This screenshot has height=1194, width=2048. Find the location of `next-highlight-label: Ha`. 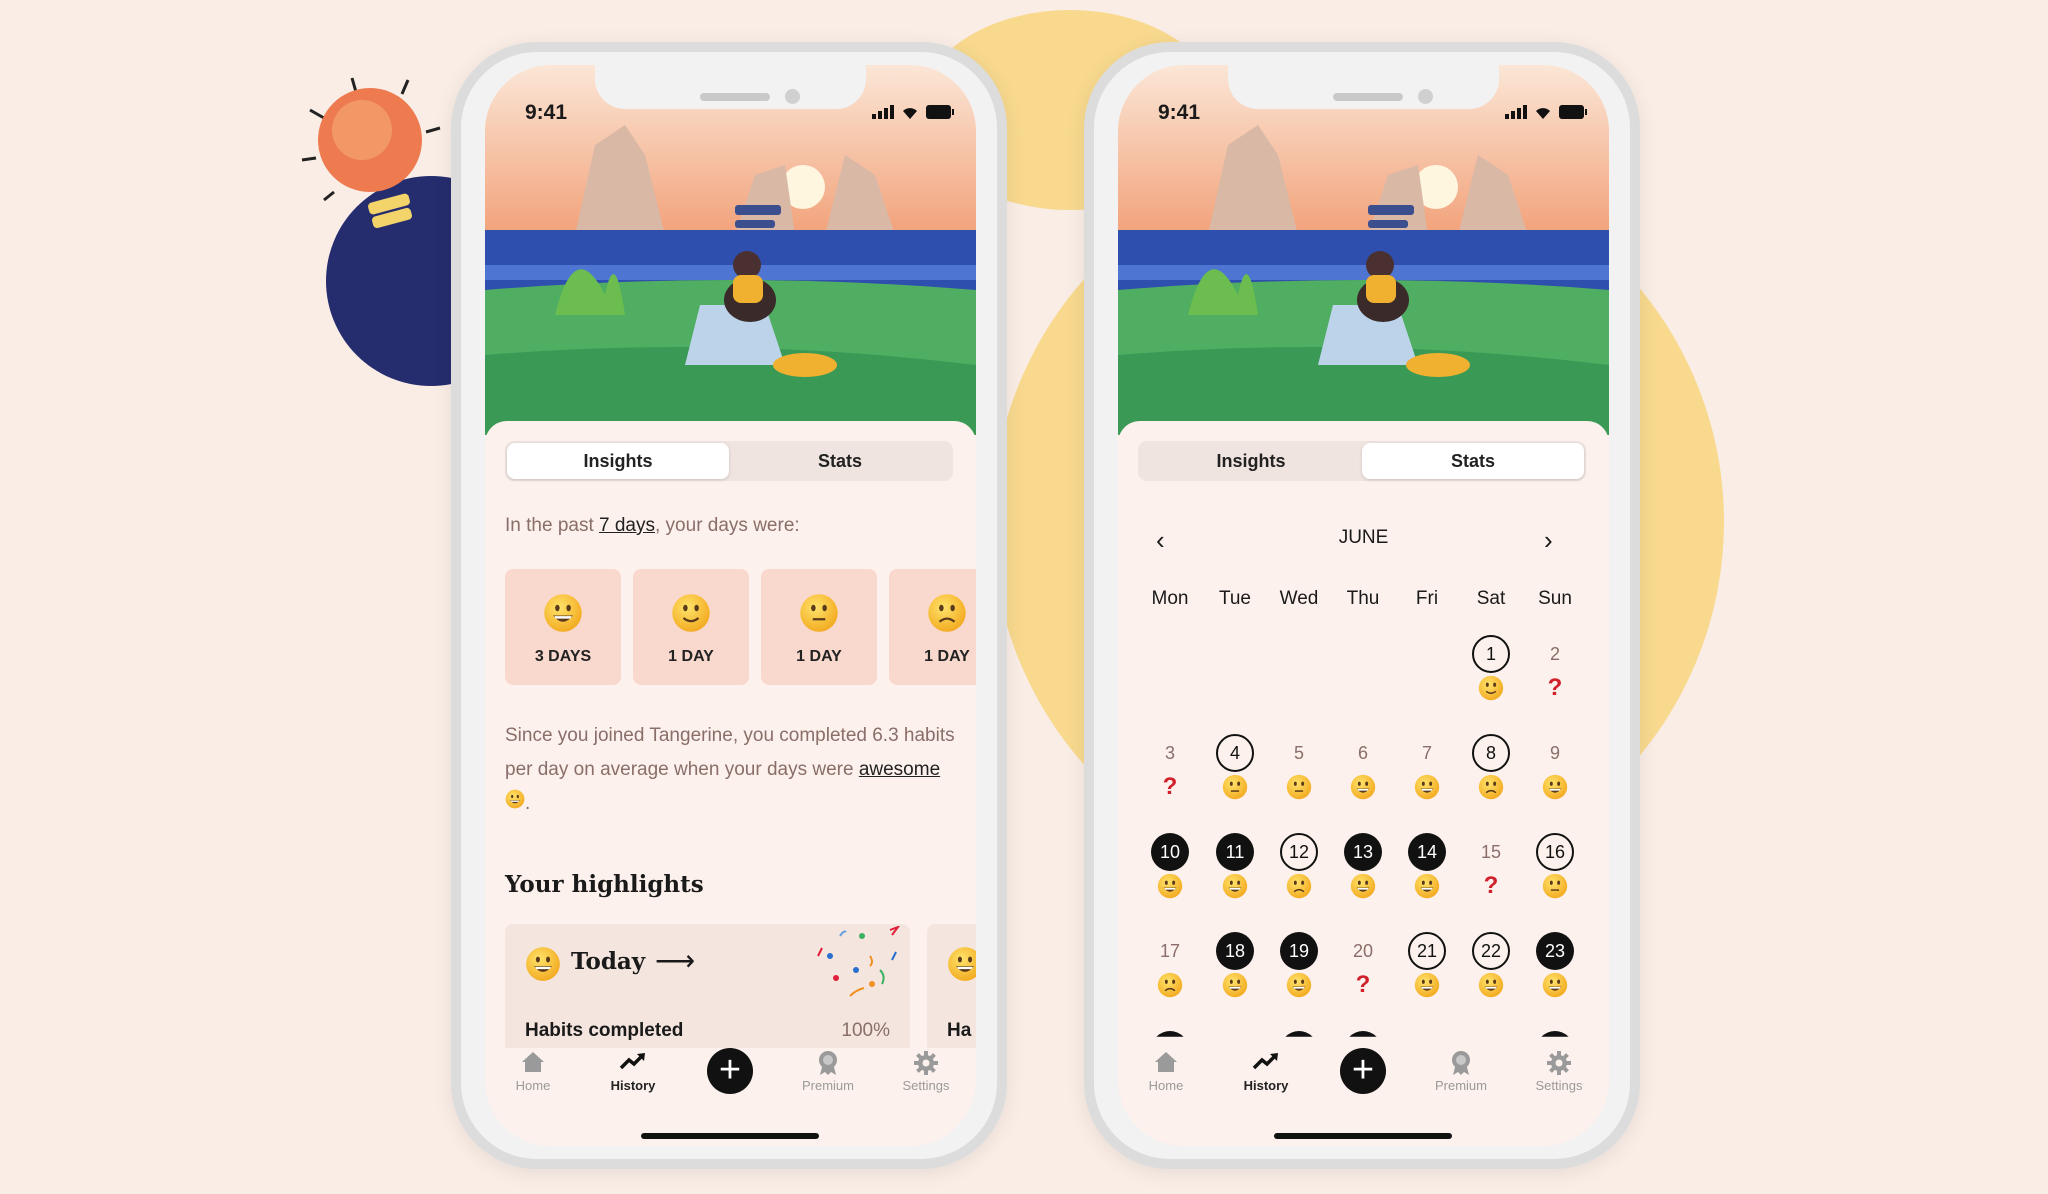

next-highlight-label: Ha is located at coordinates (959, 1030).